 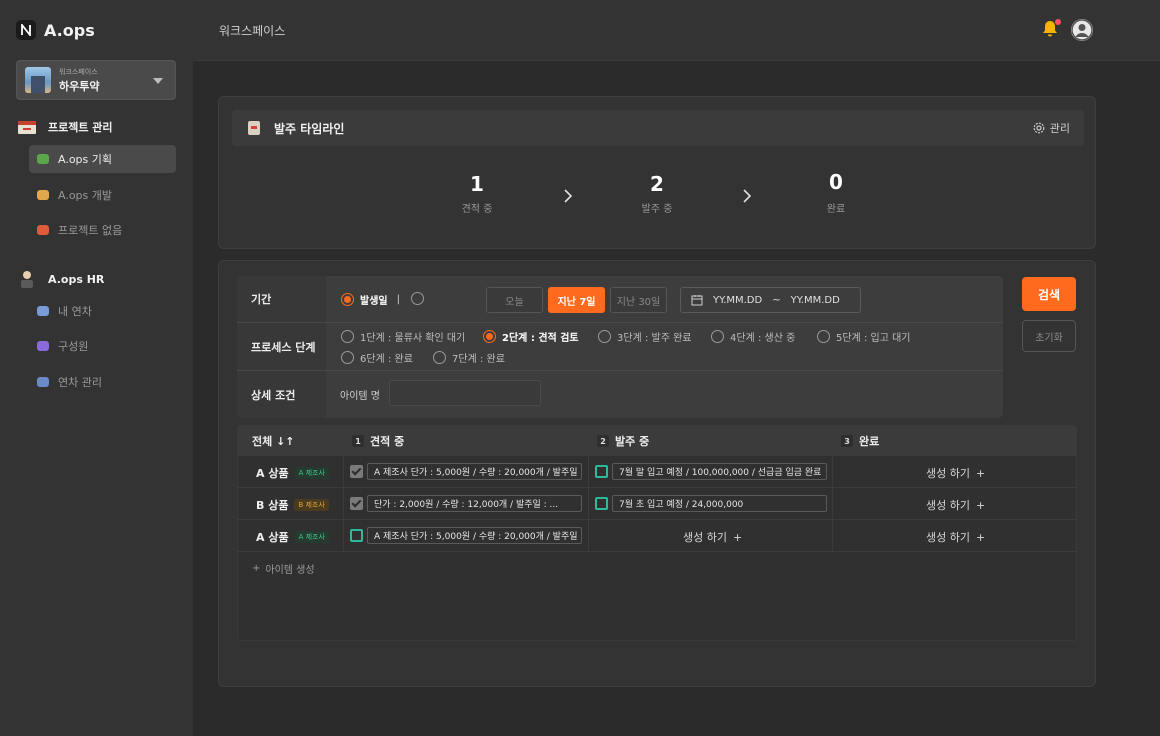 I want to click on process-step: 4단계, so click(x=742, y=338).